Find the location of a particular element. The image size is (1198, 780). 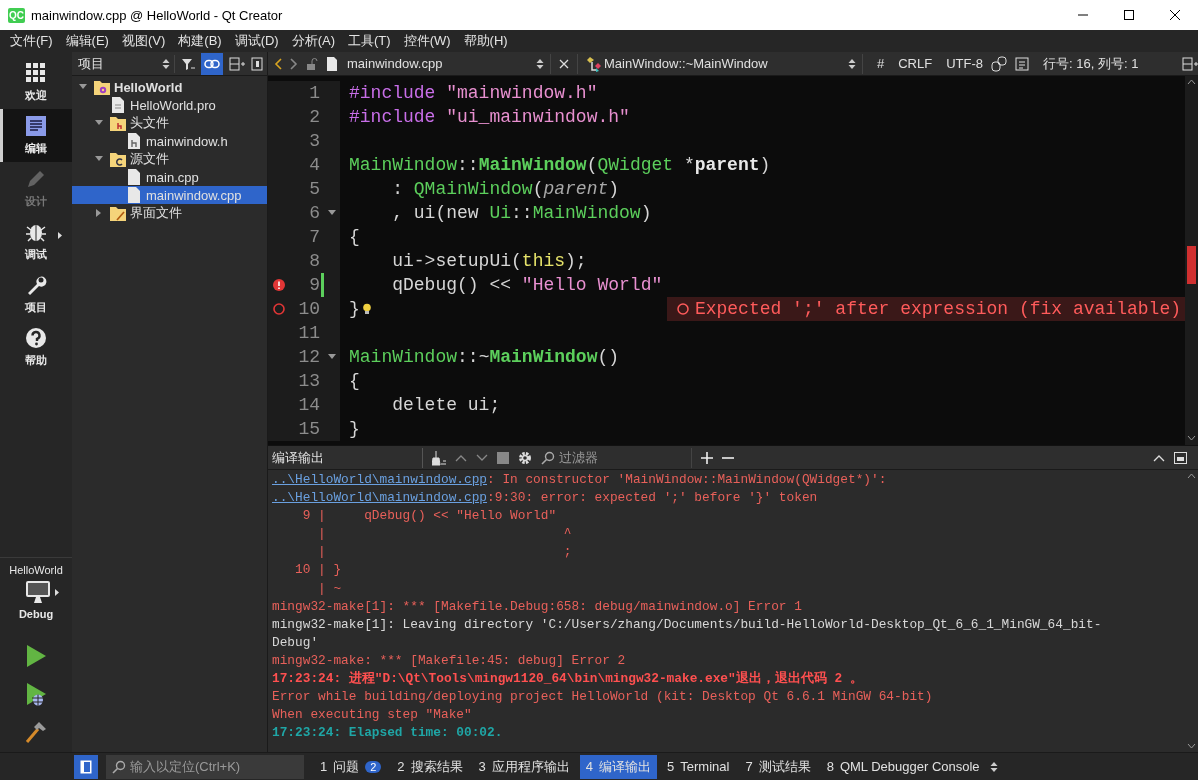

menu-item: 构建(B) is located at coordinates (200, 41).